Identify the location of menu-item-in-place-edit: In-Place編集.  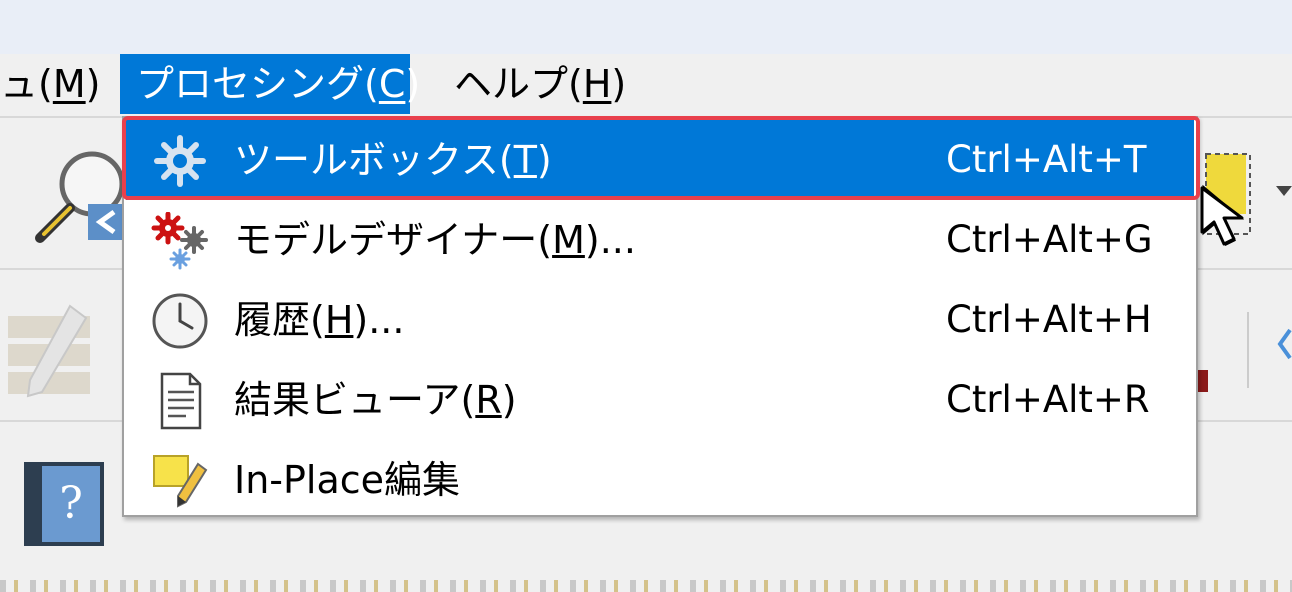
(660, 480).